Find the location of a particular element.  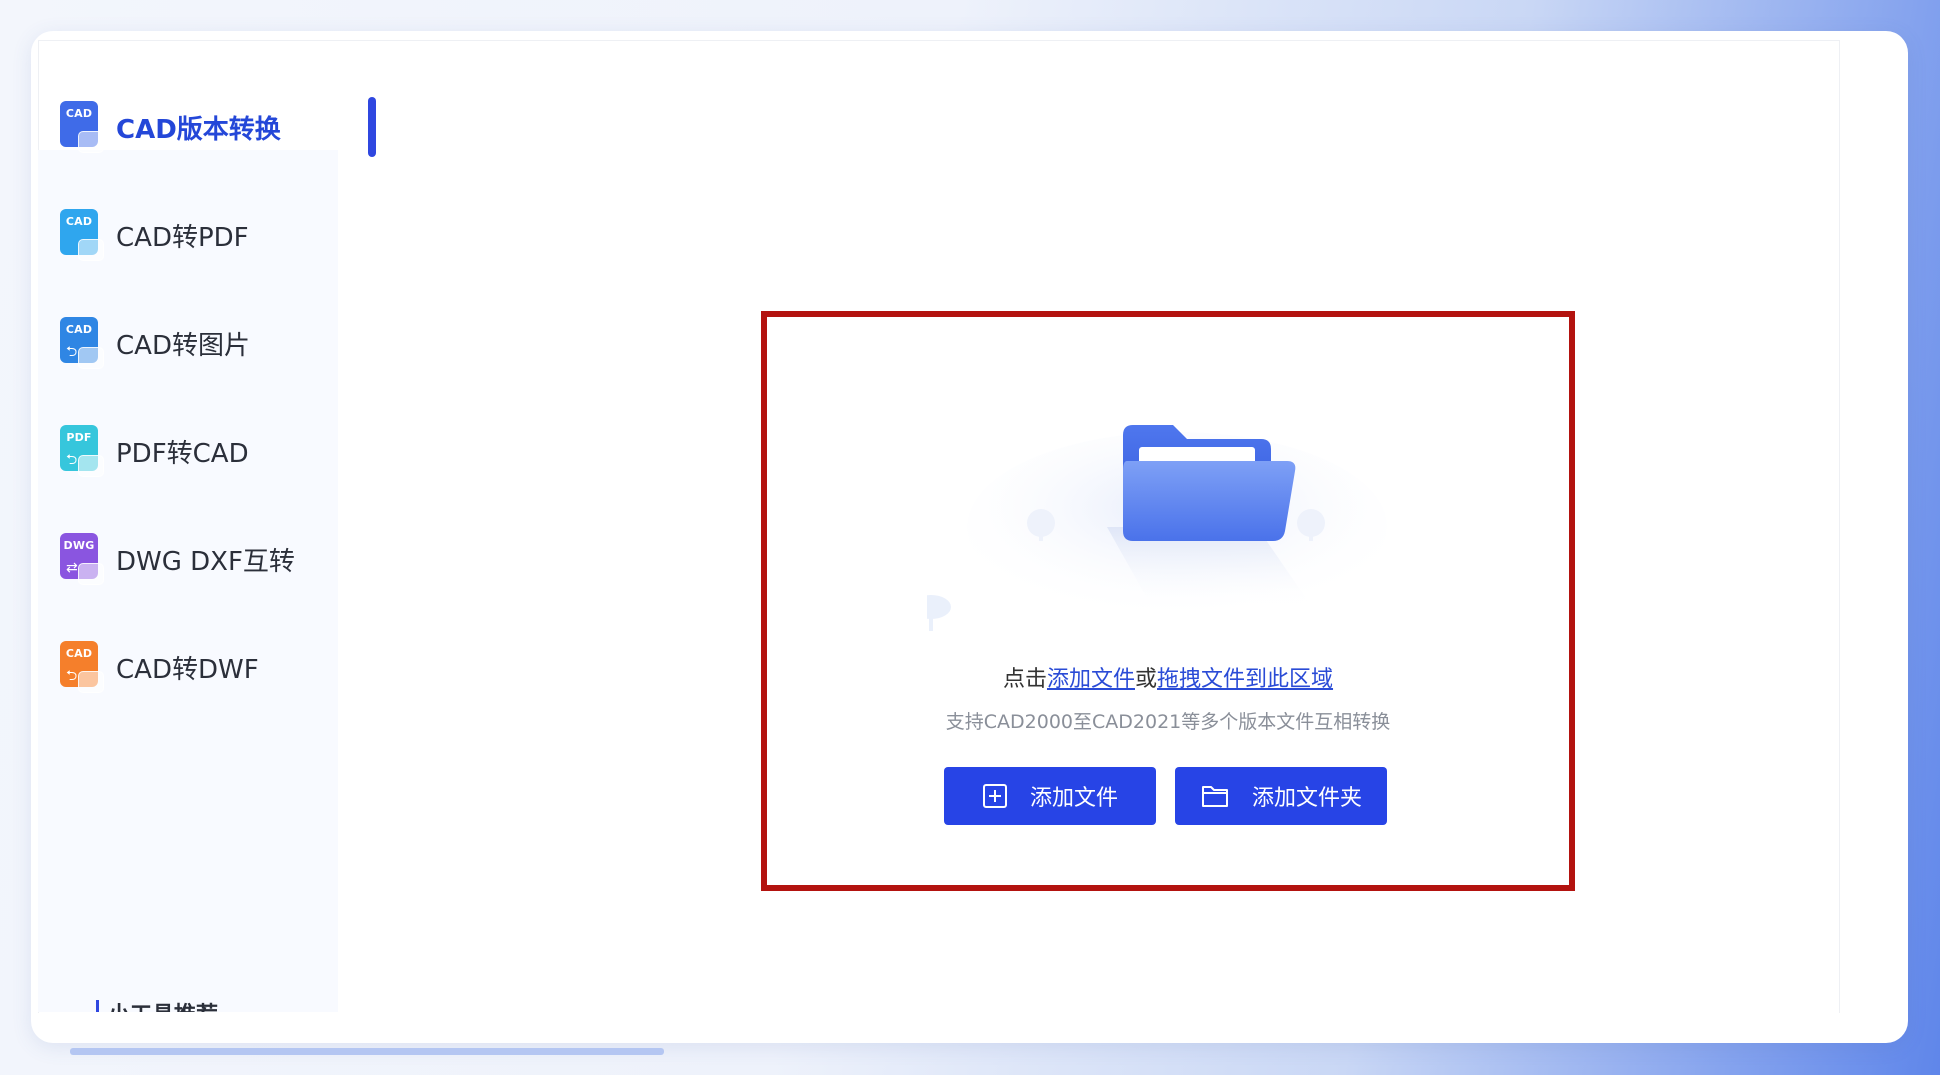

folder-icon is located at coordinates (1214, 796).